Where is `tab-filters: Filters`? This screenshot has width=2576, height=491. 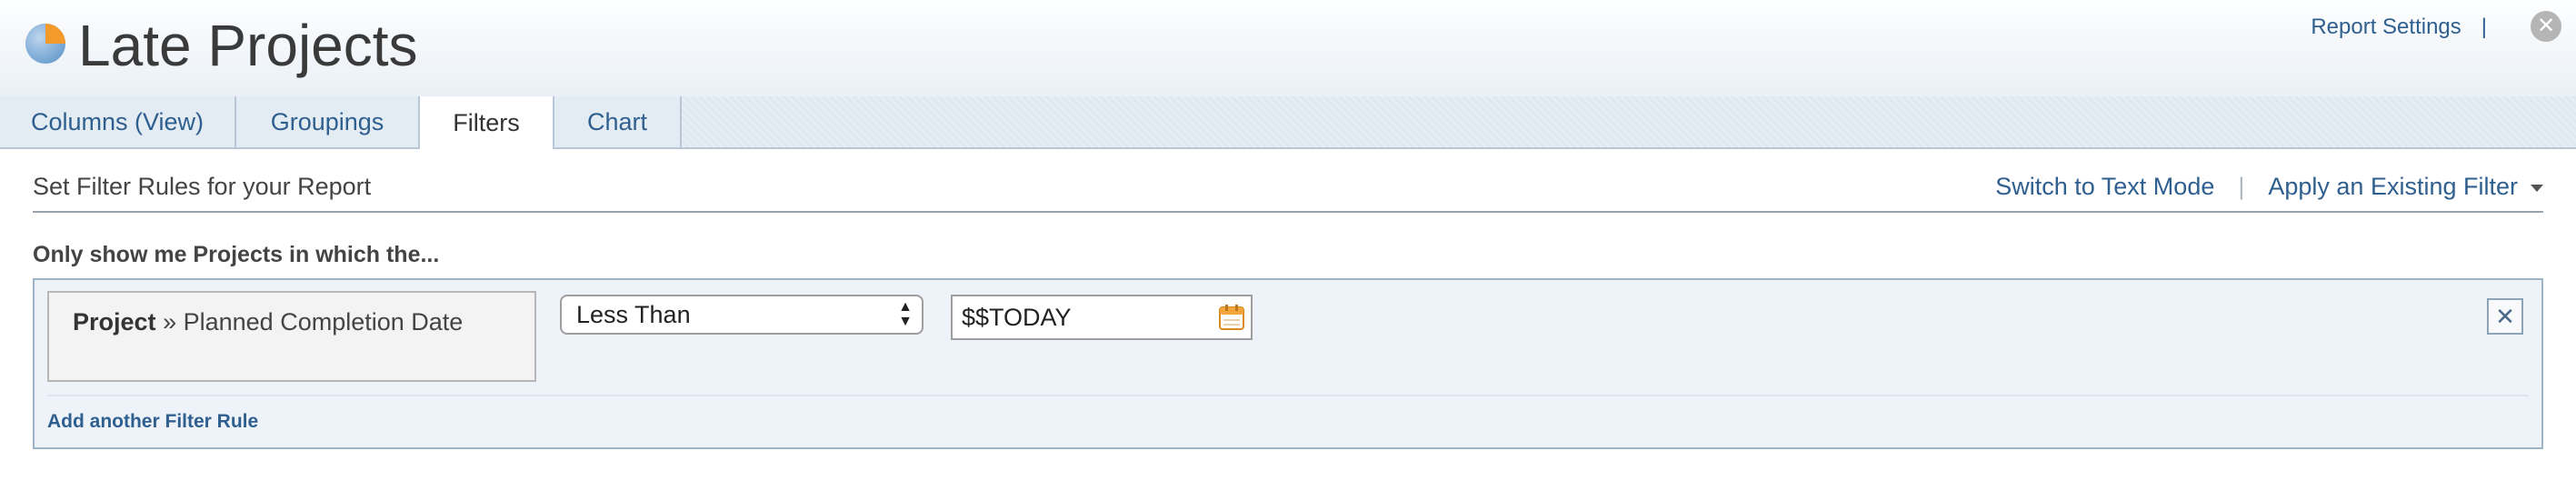
tab-filters: Filters is located at coordinates (486, 122).